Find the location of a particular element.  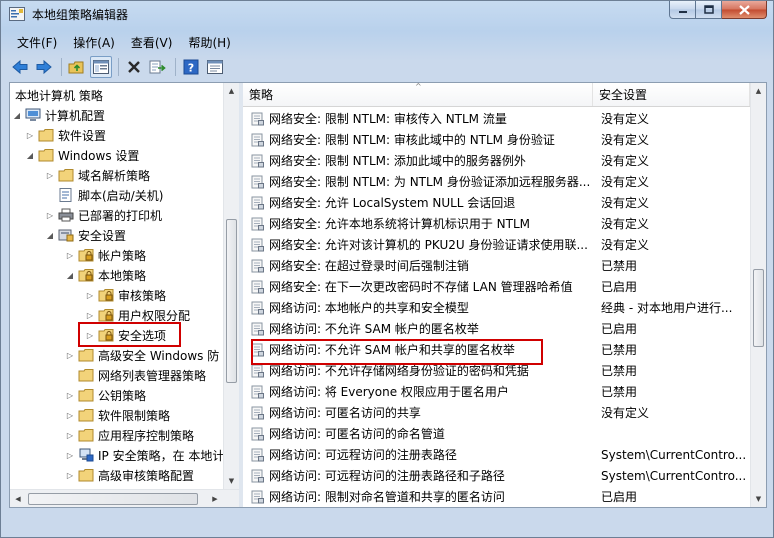

policy-cell: 网络安全: 限制 NTLM: 审核传入 NTLM 流量 is located at coordinates (418, 118).